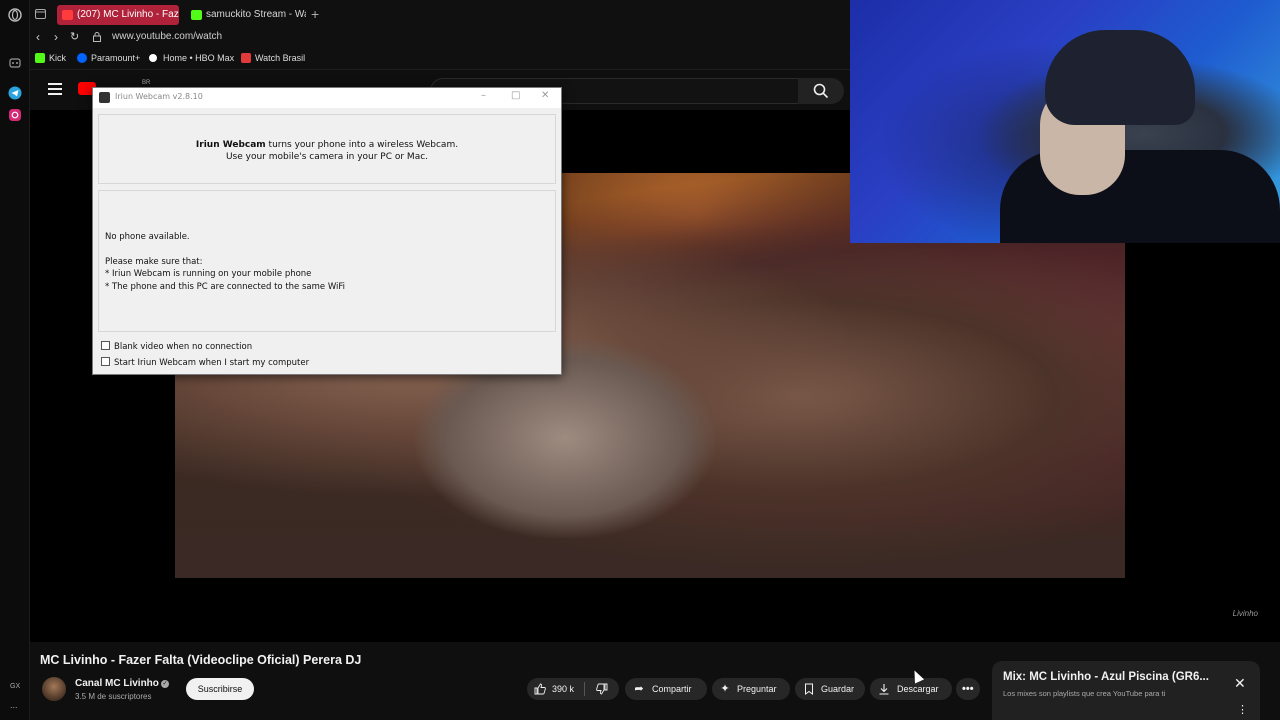 This screenshot has width=1280, height=720. I want to click on tab-list-icon, so click(40, 14).